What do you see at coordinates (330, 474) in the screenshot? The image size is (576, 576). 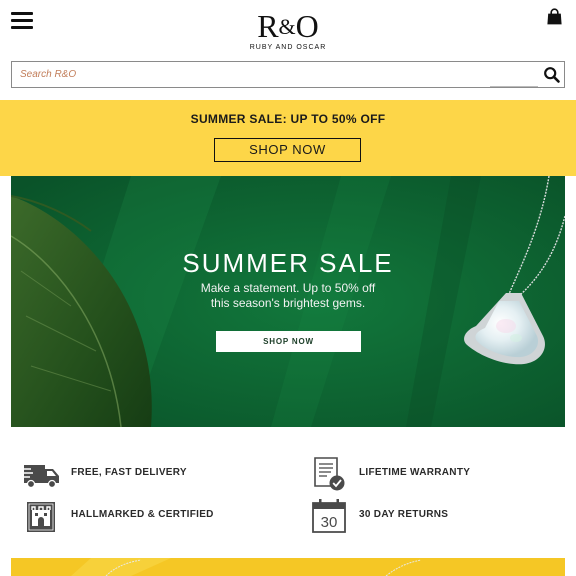 I see `warranty-certificate-icon` at bounding box center [330, 474].